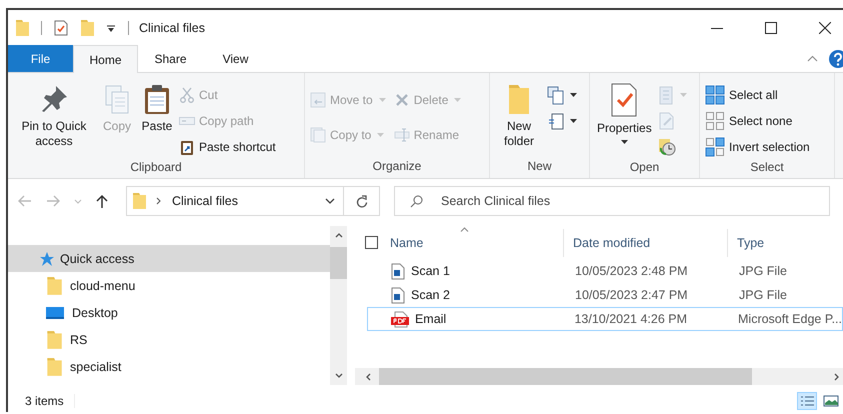 The image size is (843, 414). Describe the element at coordinates (169, 258) in the screenshot. I see `nav-item: Quick access` at that location.